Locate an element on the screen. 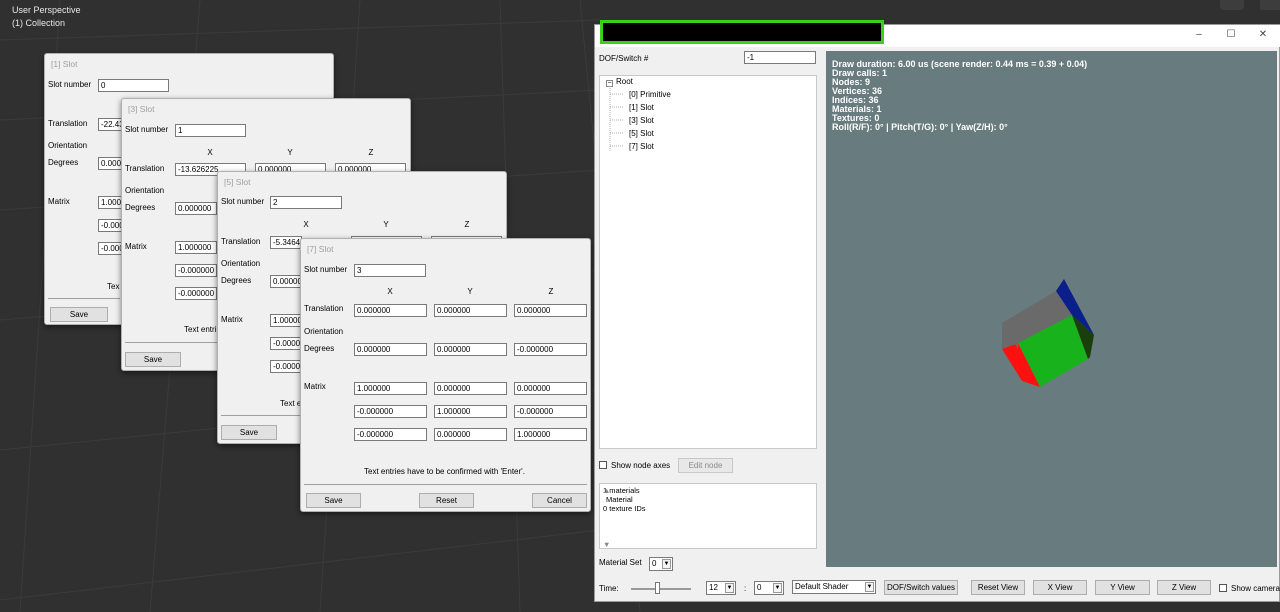 The height and width of the screenshot is (612, 1280). translation-x-field: -5.34643 is located at coordinates (286, 242).